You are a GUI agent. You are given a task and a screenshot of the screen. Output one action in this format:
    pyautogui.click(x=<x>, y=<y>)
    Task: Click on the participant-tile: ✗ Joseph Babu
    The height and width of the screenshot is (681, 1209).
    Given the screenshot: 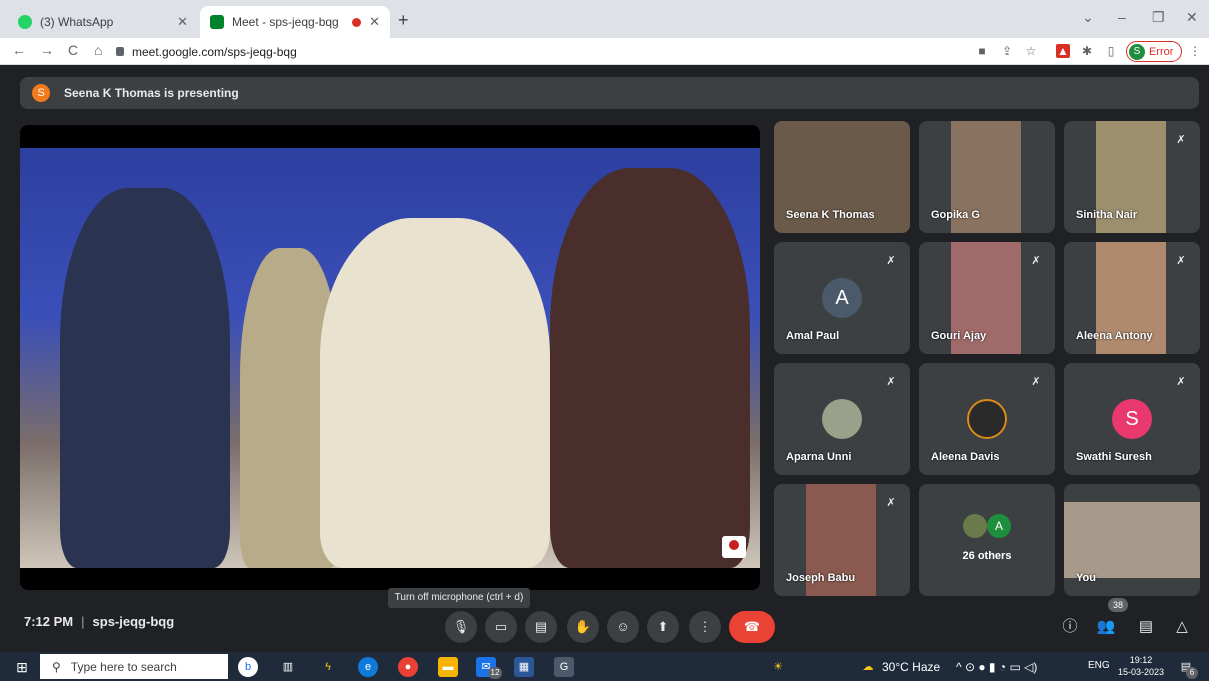 What is the action you would take?
    pyautogui.click(x=842, y=540)
    